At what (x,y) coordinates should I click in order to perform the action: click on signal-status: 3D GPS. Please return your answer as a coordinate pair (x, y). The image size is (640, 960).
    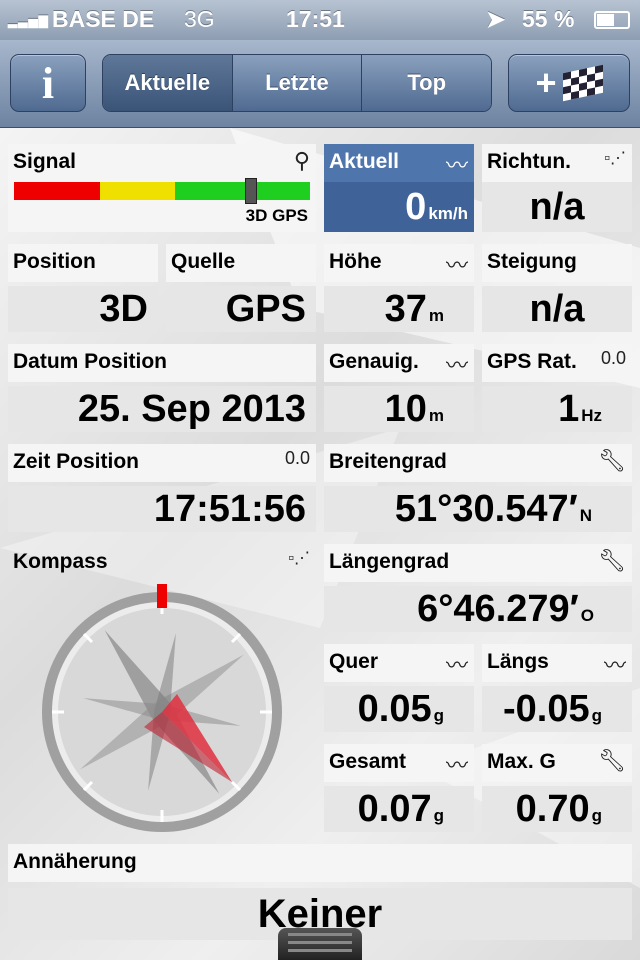
    Looking at the image, I should click on (276, 215).